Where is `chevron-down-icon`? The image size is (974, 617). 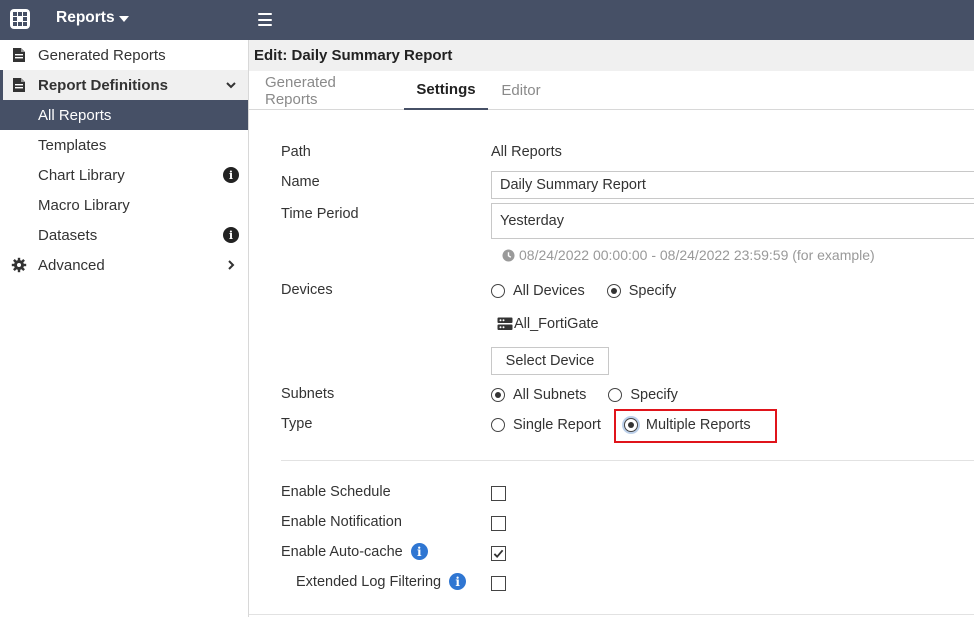 chevron-down-icon is located at coordinates (231, 85).